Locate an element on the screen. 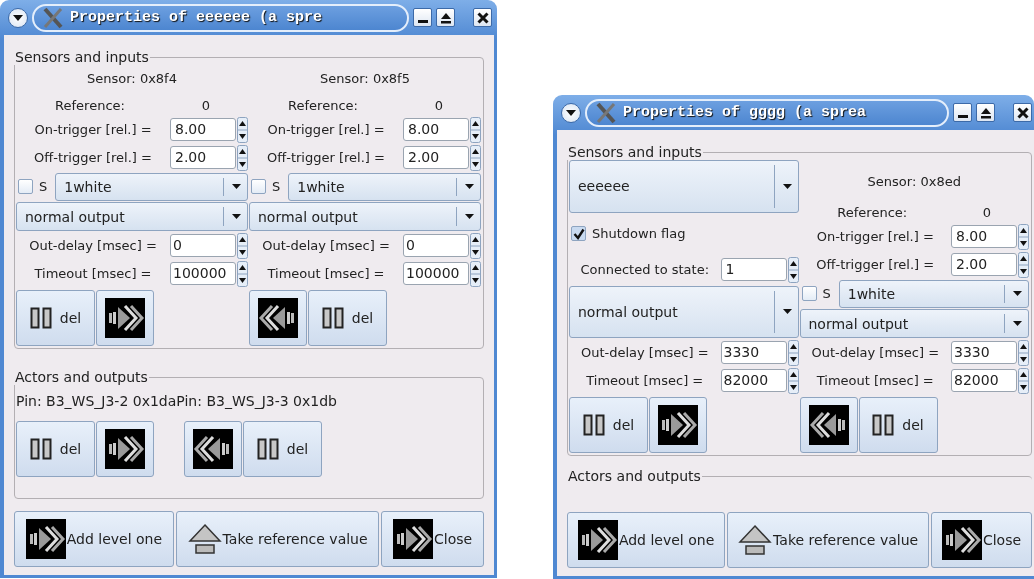  sensor-label: Sensor: 0x8f5 is located at coordinates (365, 79).